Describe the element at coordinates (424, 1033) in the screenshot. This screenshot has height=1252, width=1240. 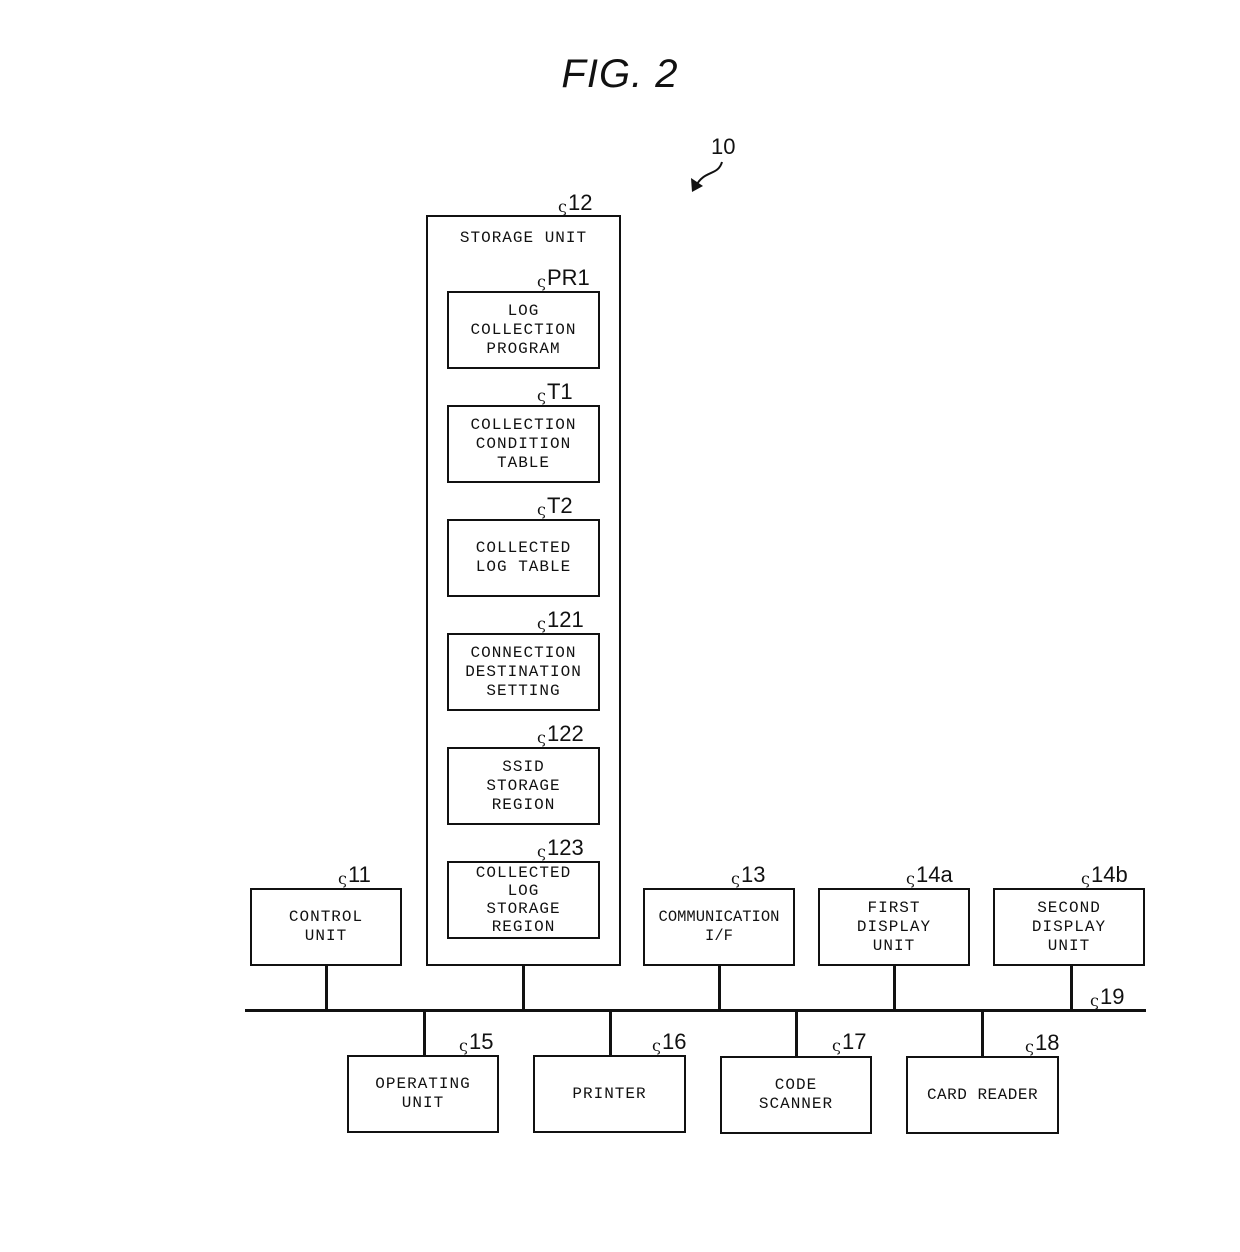
I see `connector-operating-unit` at that location.